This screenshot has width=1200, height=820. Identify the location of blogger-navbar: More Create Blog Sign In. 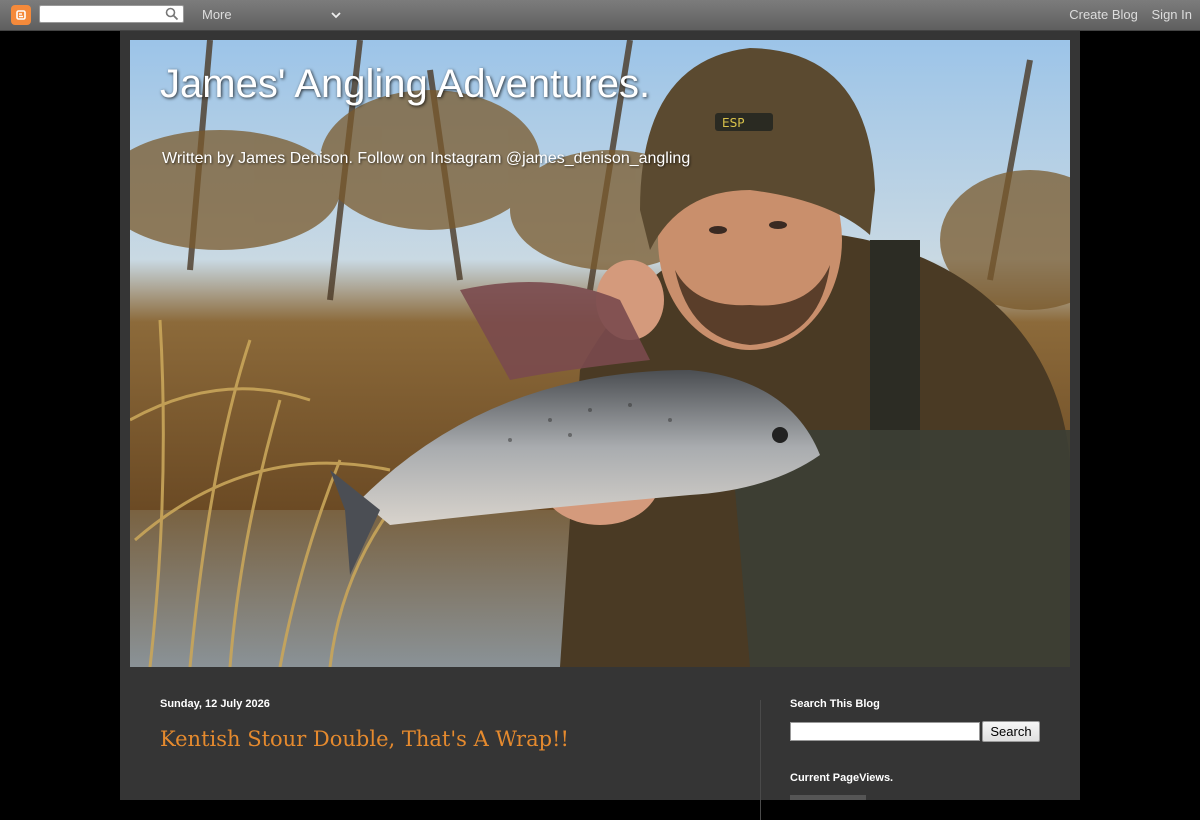
(600, 15).